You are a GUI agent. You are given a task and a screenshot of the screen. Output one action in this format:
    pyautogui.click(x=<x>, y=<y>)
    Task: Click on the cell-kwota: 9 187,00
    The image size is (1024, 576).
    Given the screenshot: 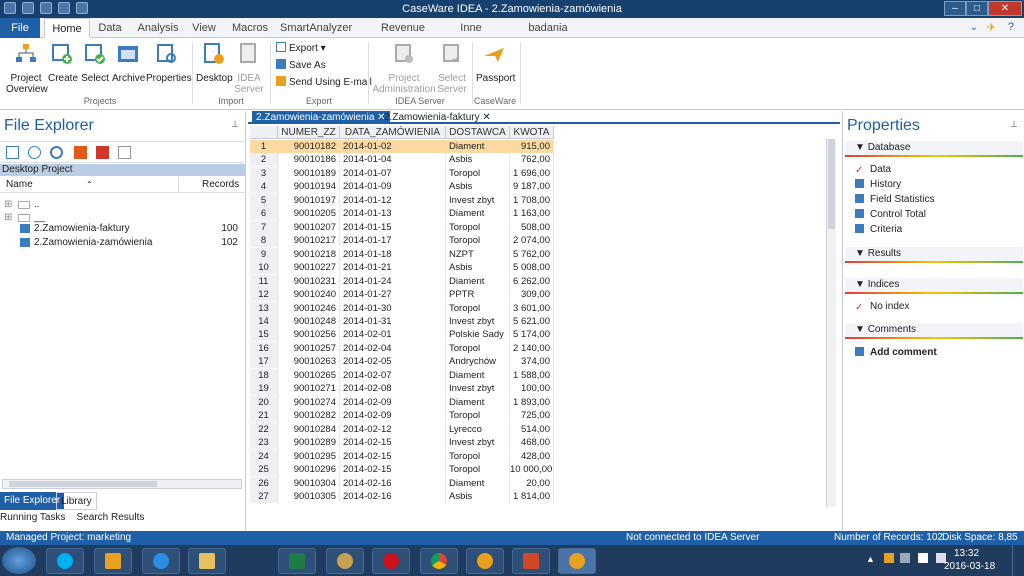 What is the action you would take?
    pyautogui.click(x=532, y=187)
    